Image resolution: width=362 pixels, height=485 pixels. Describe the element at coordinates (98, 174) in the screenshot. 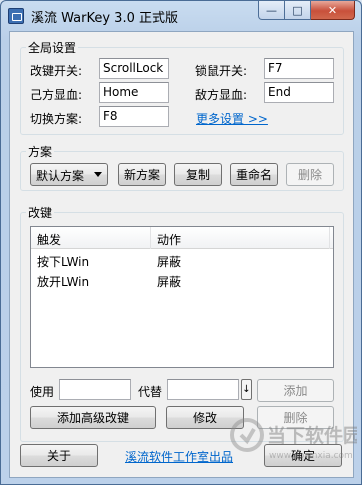

I see `chevron-down-icon` at that location.